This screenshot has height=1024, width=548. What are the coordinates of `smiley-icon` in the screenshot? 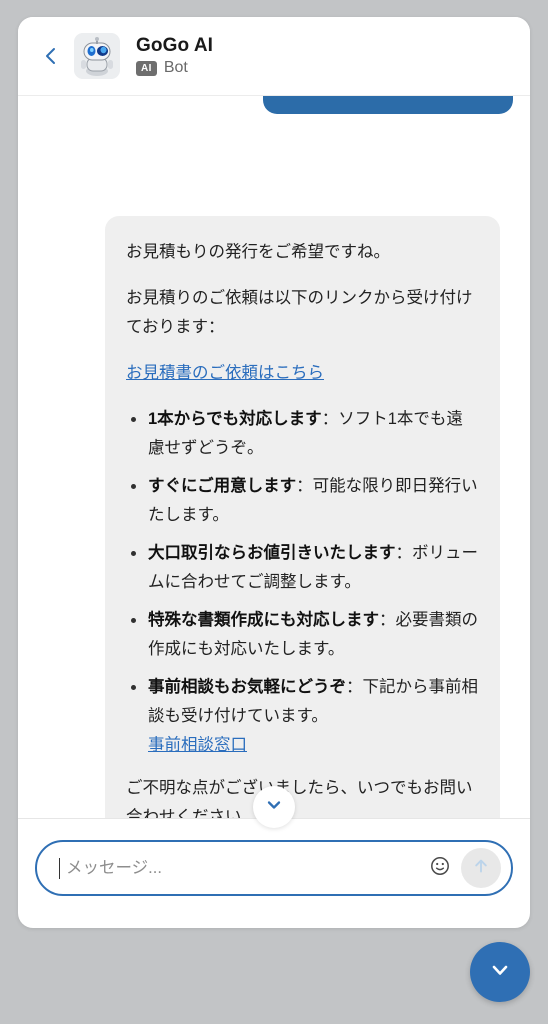 It's located at (440, 868).